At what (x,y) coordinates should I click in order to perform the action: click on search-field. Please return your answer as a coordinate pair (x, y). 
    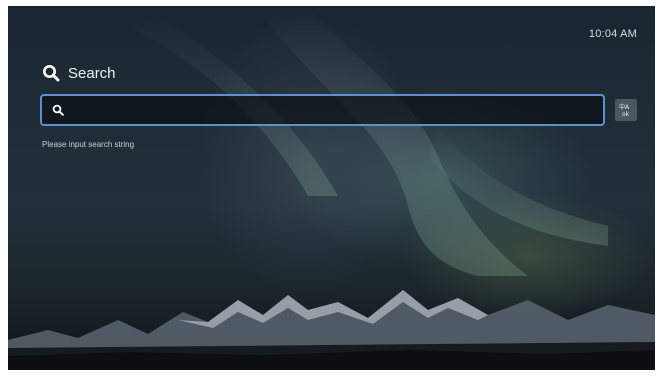
    Looking at the image, I should click on (322, 110).